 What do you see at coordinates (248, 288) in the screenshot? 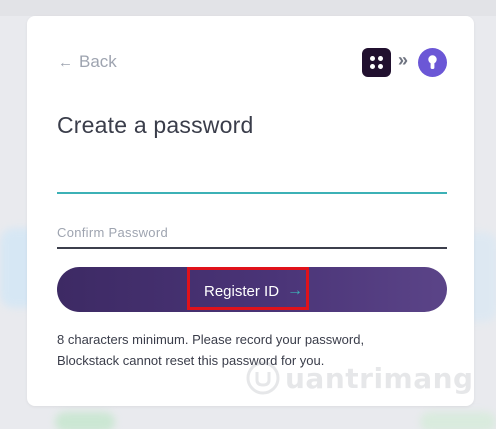
I see `highlight-box` at bounding box center [248, 288].